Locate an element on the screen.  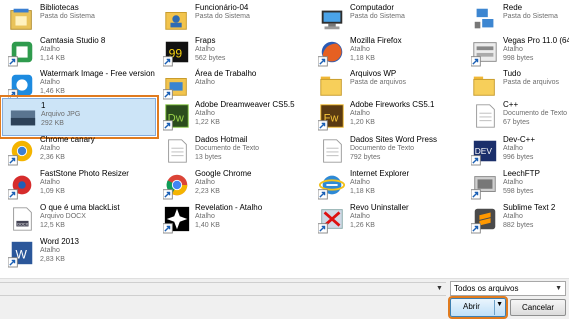
file-item: Internet Explorer Atalho 1,18 KB is located at coordinates (388, 185).